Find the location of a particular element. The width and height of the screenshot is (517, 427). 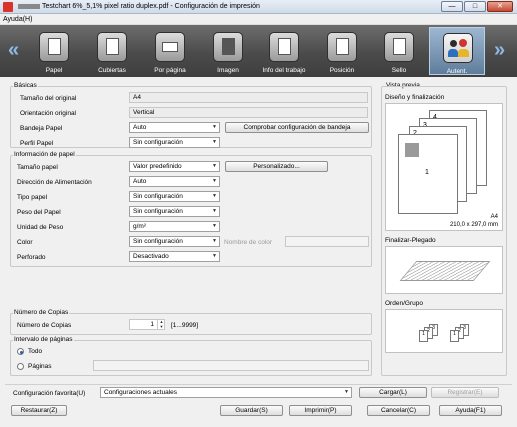

basic-group-title: Básicas is located at coordinates (25, 85).